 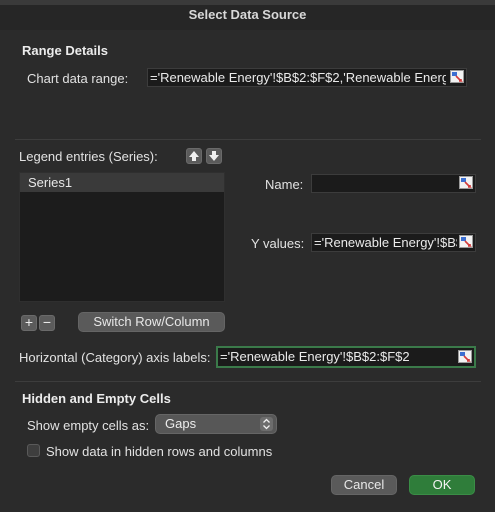 What do you see at coordinates (29, 323) in the screenshot?
I see `add-series-button: +` at bounding box center [29, 323].